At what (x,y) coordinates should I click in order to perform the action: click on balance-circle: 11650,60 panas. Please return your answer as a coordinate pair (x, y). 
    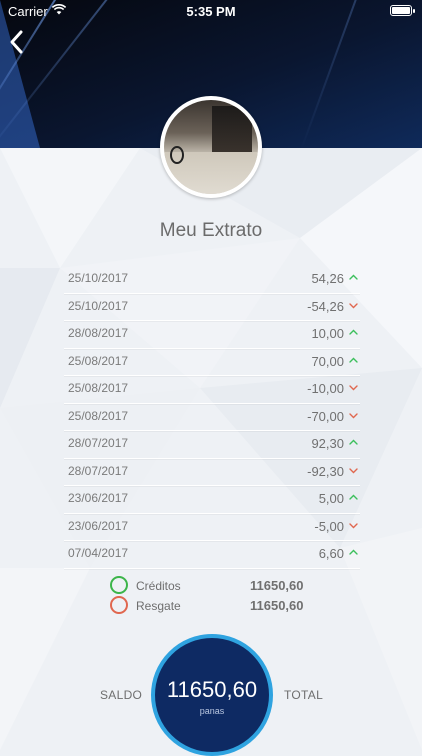
    Looking at the image, I should click on (212, 695).